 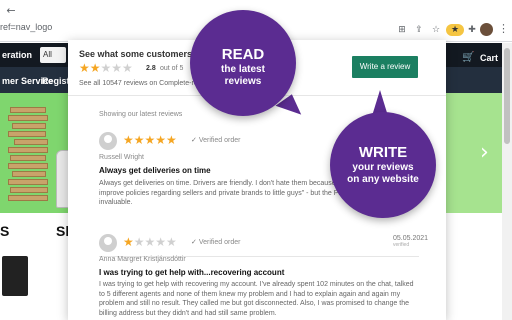 I want to click on profile-avatar, so click(x=486, y=29).